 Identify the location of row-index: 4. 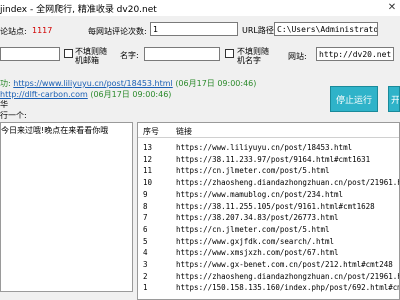
(145, 253).